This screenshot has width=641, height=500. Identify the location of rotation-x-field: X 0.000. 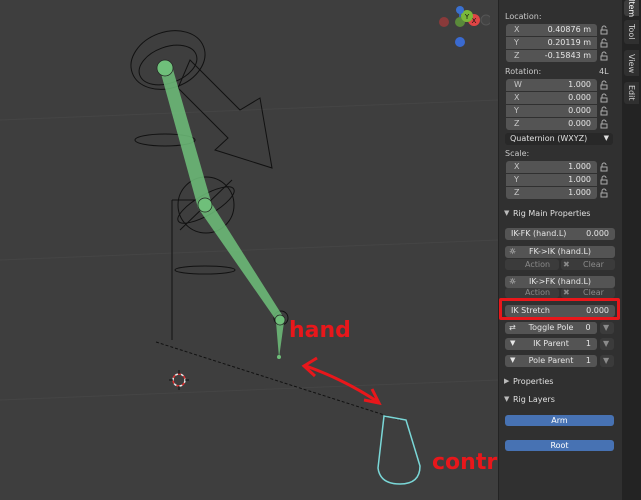
(551, 98).